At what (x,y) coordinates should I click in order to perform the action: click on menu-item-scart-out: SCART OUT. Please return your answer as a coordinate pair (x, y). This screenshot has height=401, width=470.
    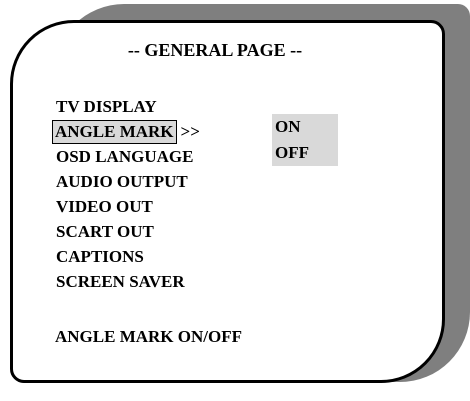
    Looking at the image, I should click on (127, 231).